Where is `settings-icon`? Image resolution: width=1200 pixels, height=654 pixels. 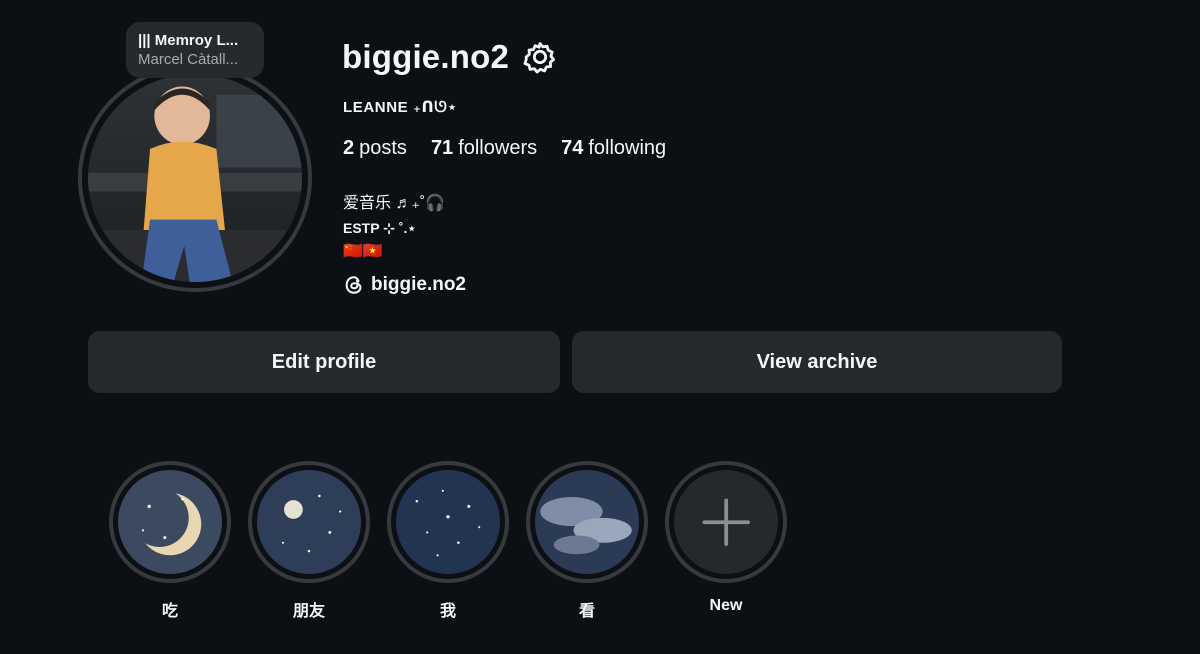
settings-icon is located at coordinates (540, 57).